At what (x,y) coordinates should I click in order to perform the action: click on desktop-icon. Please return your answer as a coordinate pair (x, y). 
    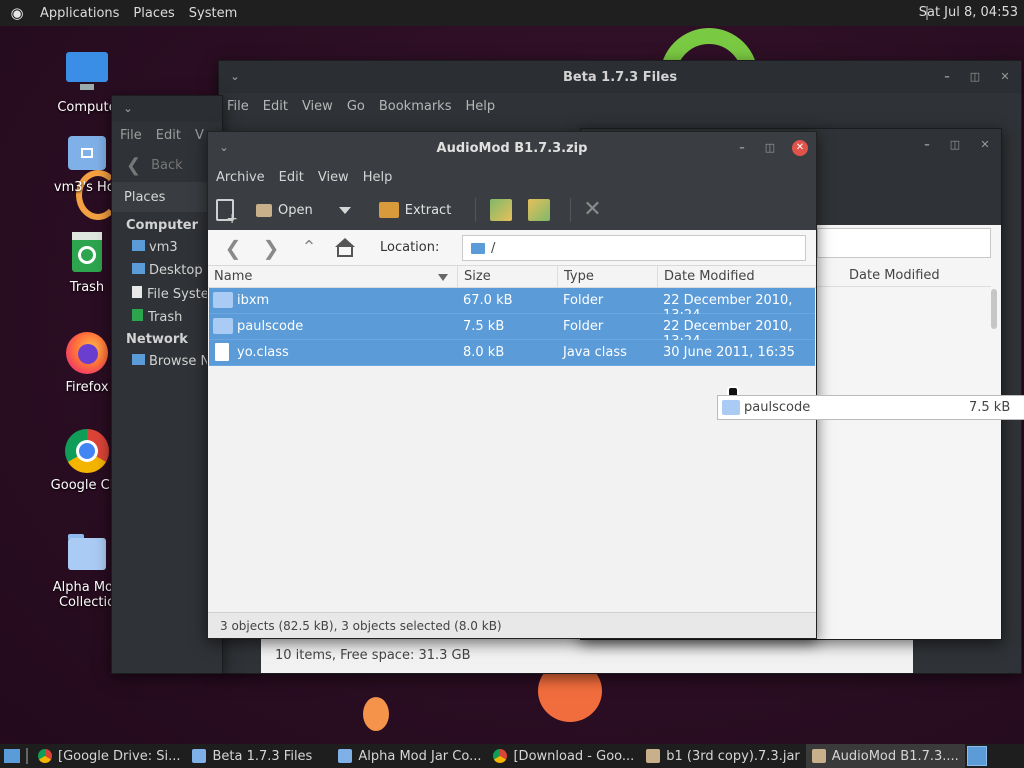
    Looking at the image, I should click on (138, 268).